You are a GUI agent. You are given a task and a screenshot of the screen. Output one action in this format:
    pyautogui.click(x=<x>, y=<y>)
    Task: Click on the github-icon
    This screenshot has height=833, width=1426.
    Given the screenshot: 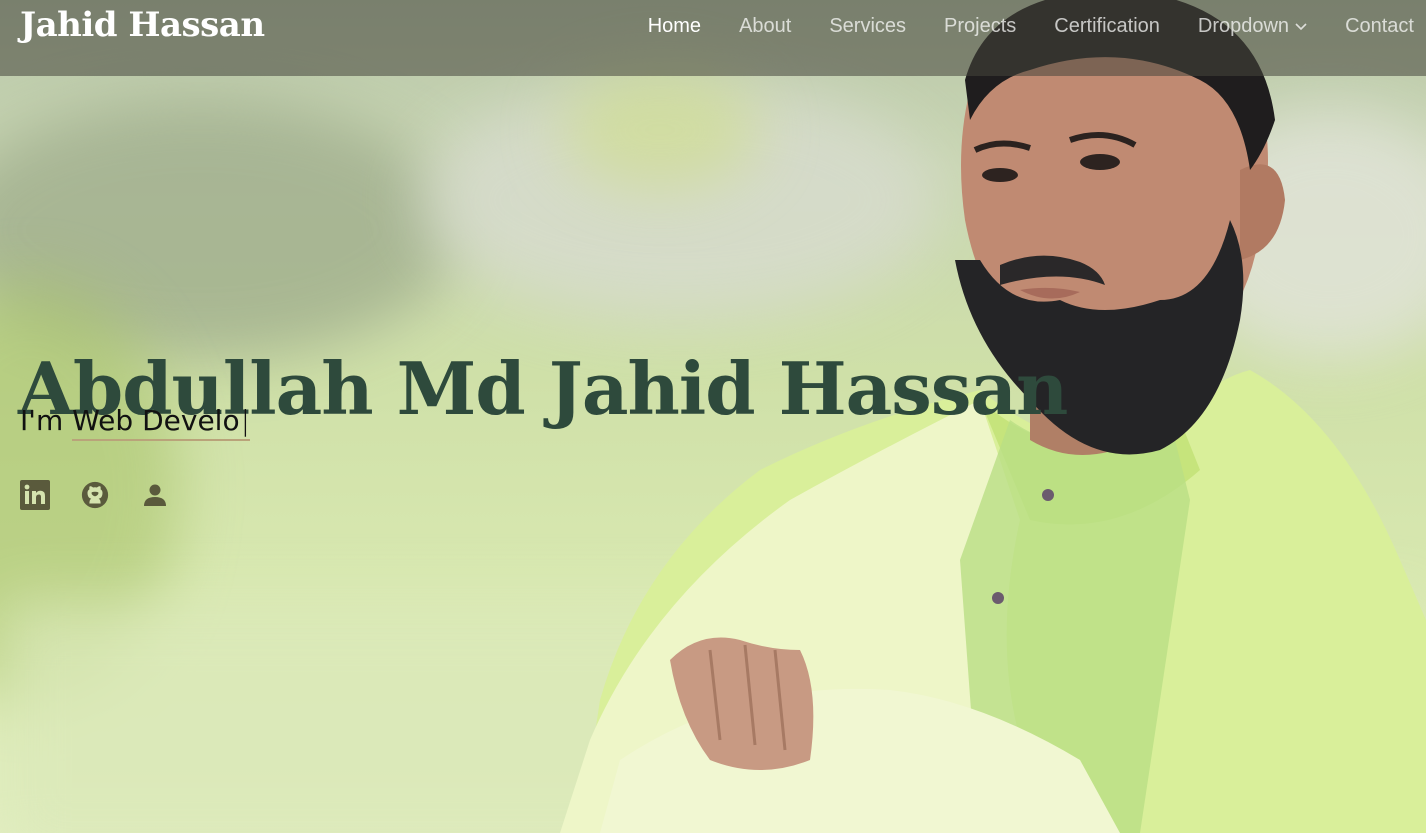 What is the action you would take?
    pyautogui.click(x=95, y=495)
    